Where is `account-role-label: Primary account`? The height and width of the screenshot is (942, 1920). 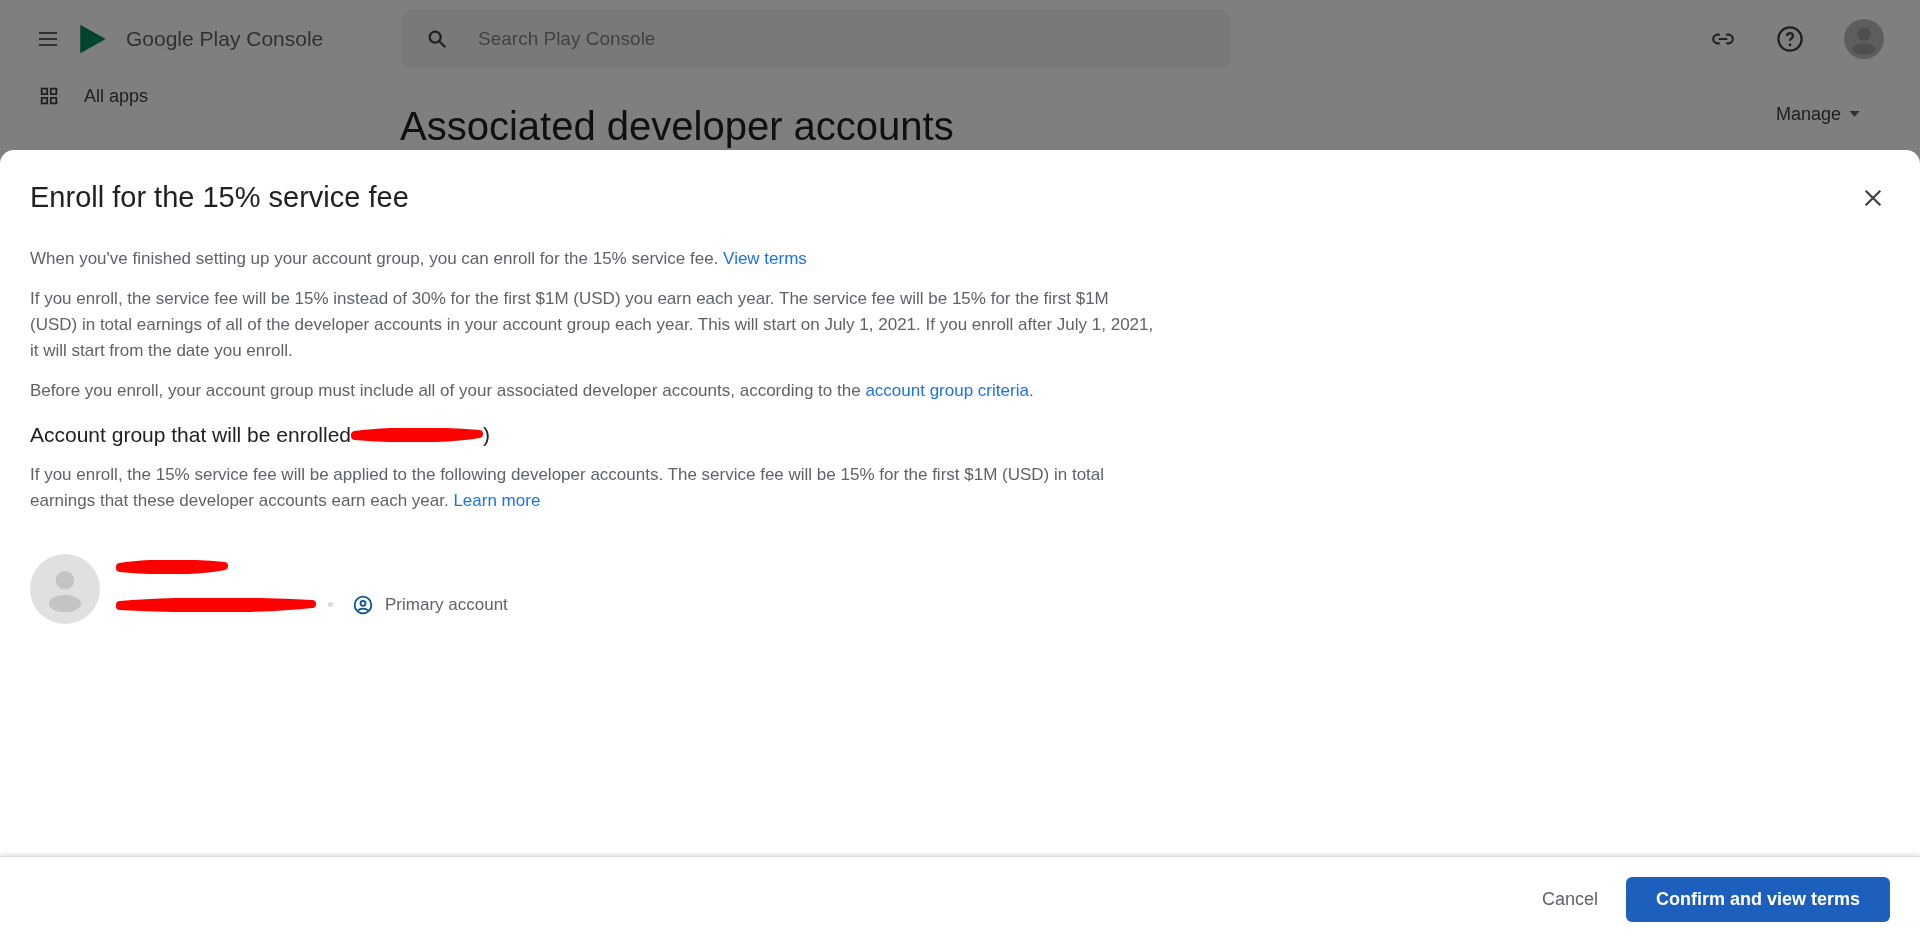 account-role-label: Primary account is located at coordinates (446, 604).